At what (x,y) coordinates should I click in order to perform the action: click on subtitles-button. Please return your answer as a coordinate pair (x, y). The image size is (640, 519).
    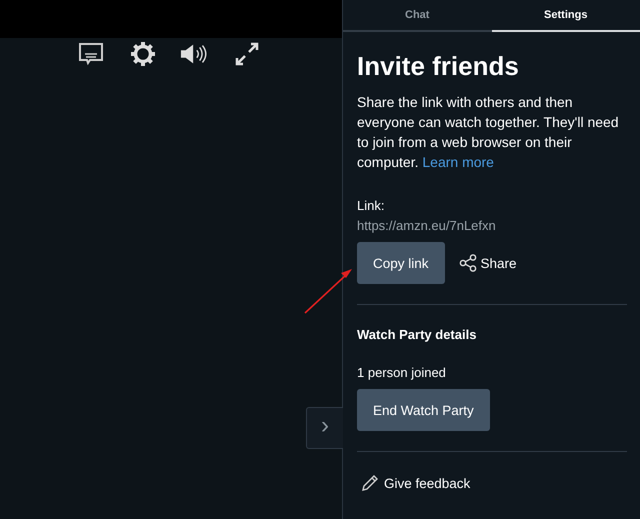
    Looking at the image, I should click on (91, 54).